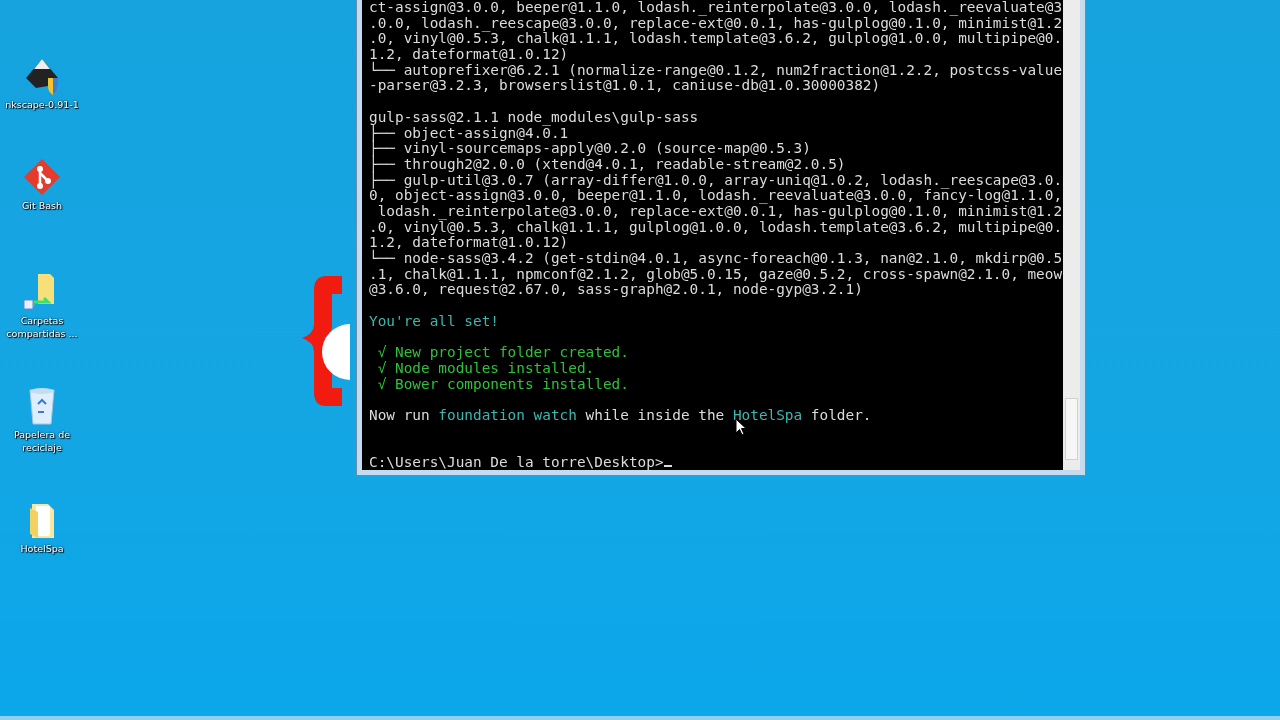  What do you see at coordinates (716, 22) in the screenshot?
I see `console-text: .0.0, lodash._reescape@3.0.0, replace-ext@0.0.1, has-gulplog@0.1.0, minimist@1.2` at bounding box center [716, 22].